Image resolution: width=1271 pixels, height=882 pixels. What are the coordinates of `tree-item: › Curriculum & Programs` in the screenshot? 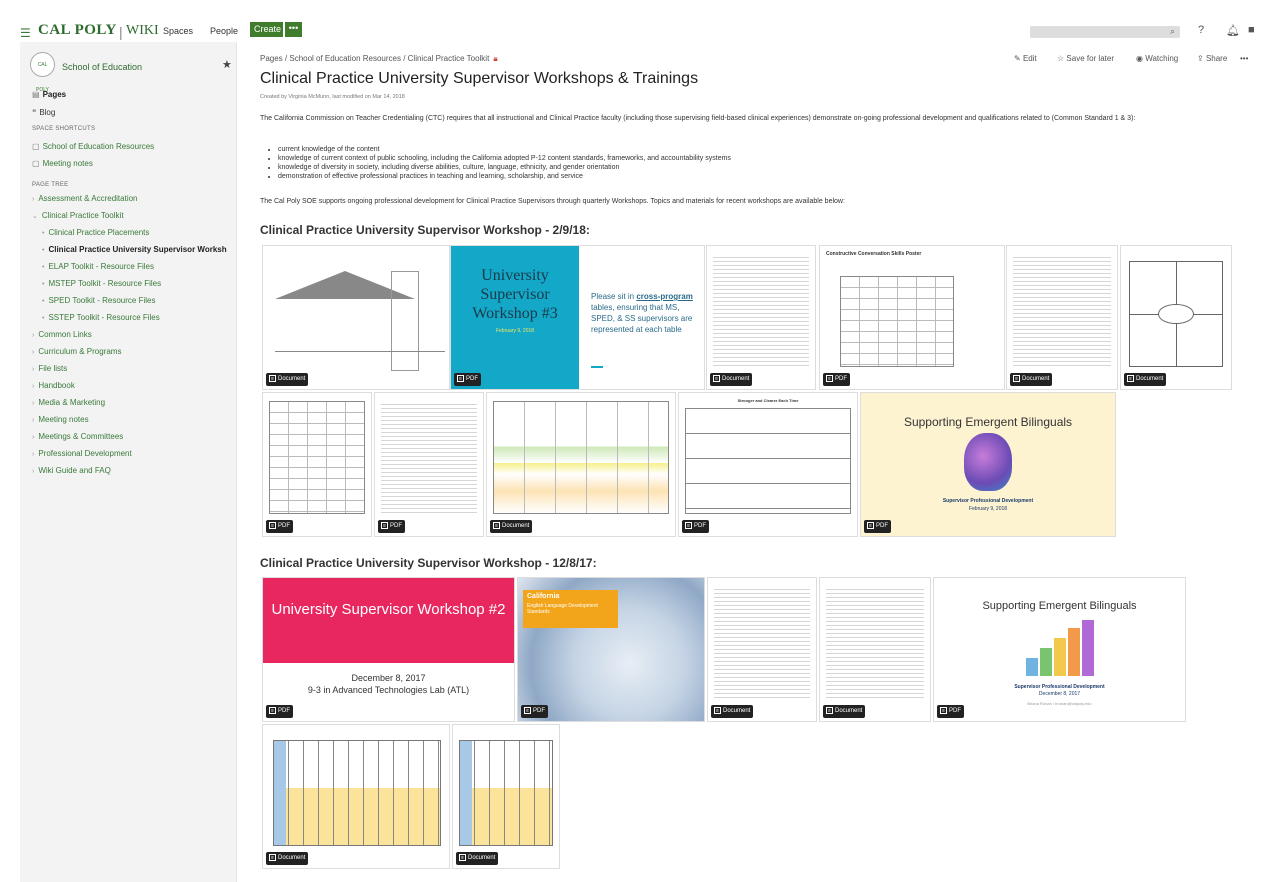 It's located at (76, 351).